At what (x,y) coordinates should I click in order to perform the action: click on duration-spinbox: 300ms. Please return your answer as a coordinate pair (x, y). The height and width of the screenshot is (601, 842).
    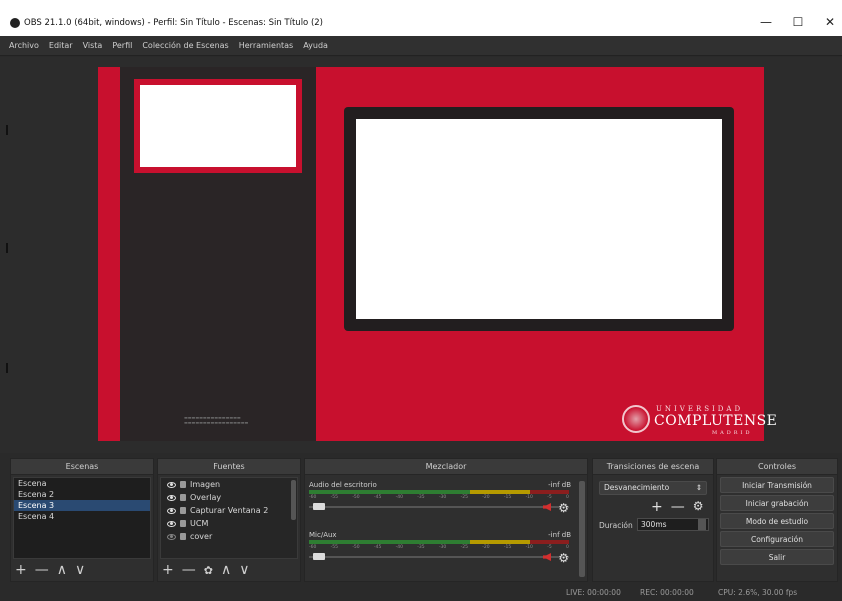
    Looking at the image, I should click on (673, 524).